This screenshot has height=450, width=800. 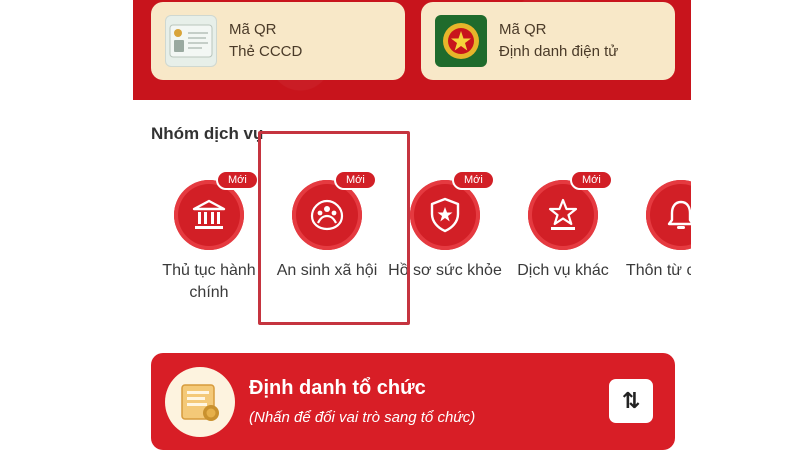 What do you see at coordinates (278, 41) in the screenshot?
I see `qr-card-cccd: Mã QR Thẻ CCCD` at bounding box center [278, 41].